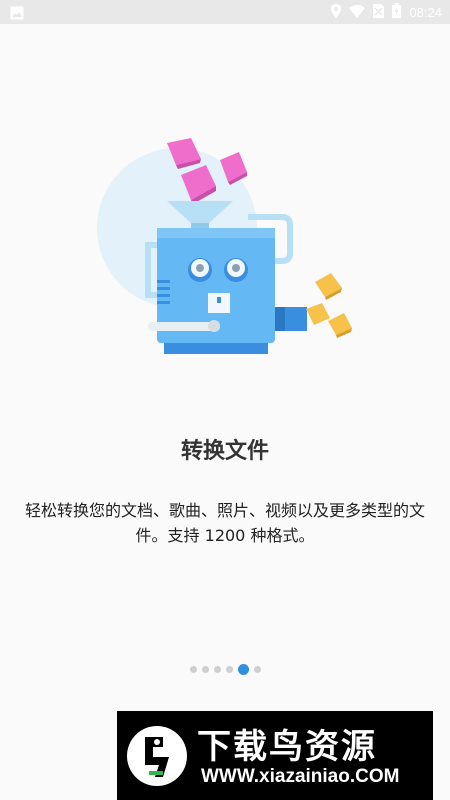 This screenshot has width=450, height=800. Describe the element at coordinates (243, 669) in the screenshot. I see `page-dot-active` at that location.